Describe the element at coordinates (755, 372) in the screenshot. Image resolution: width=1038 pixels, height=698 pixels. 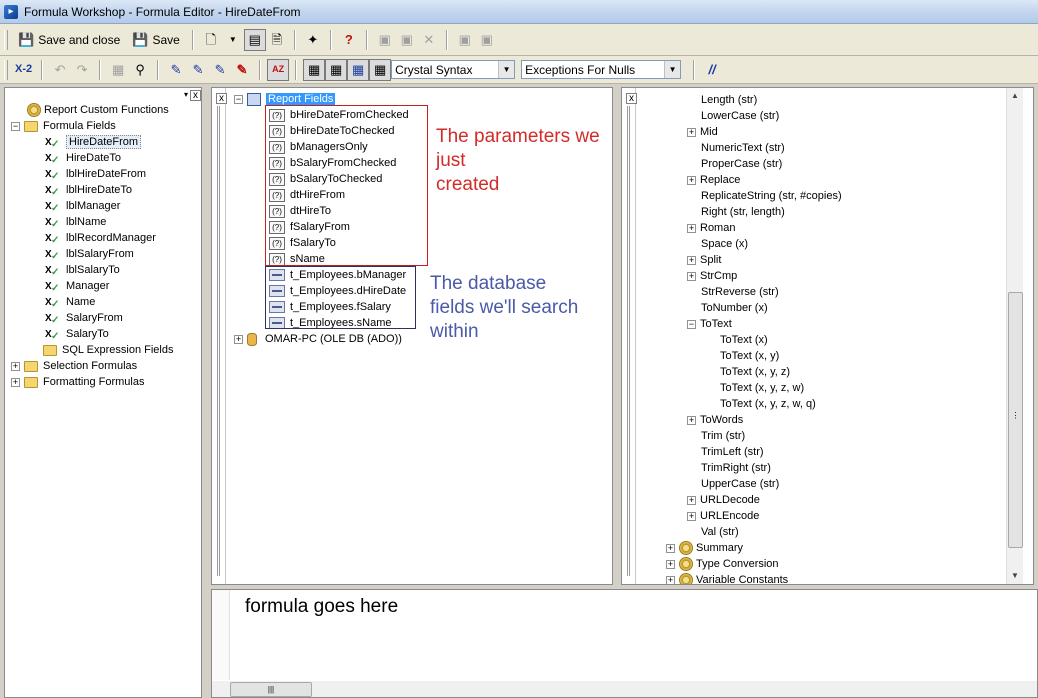
I see `function-tree-item: ToText (x, y, z)` at that location.